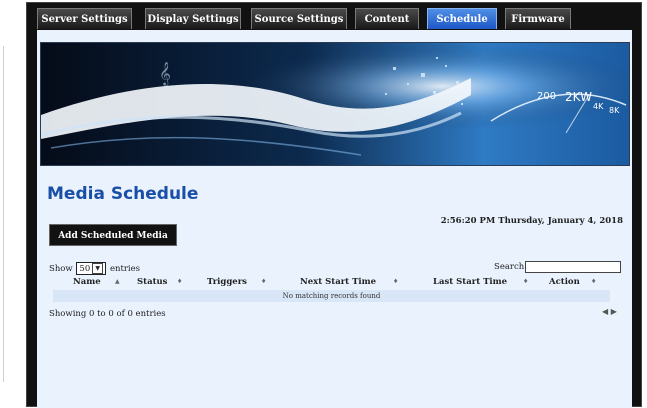 This screenshot has height=408, width=647. Describe the element at coordinates (61, 269) in the screenshot. I see `length-menu-prefix: Show` at that location.